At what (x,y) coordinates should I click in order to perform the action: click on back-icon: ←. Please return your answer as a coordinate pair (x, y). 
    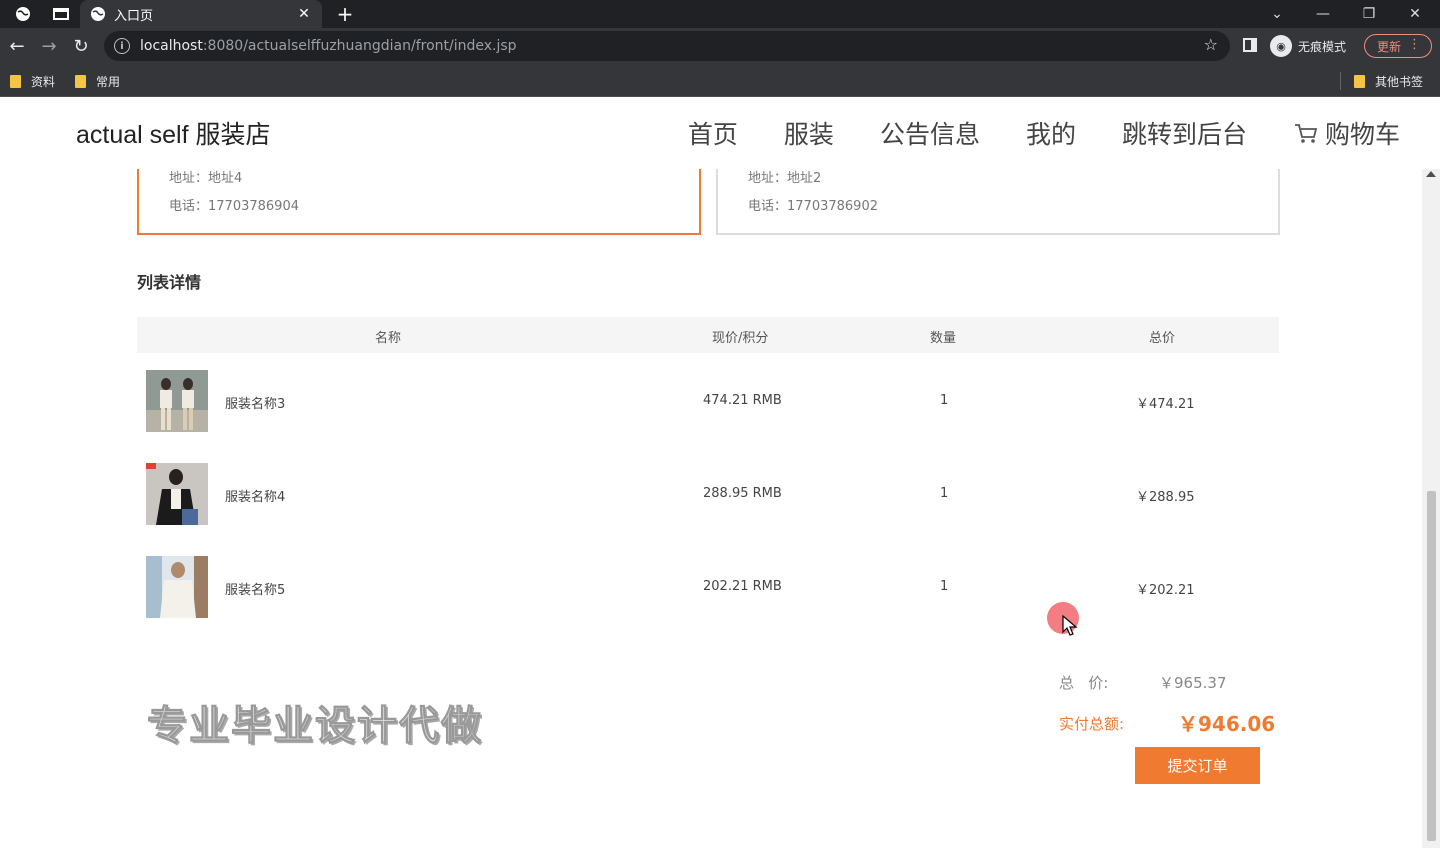
    Looking at the image, I should click on (17, 46).